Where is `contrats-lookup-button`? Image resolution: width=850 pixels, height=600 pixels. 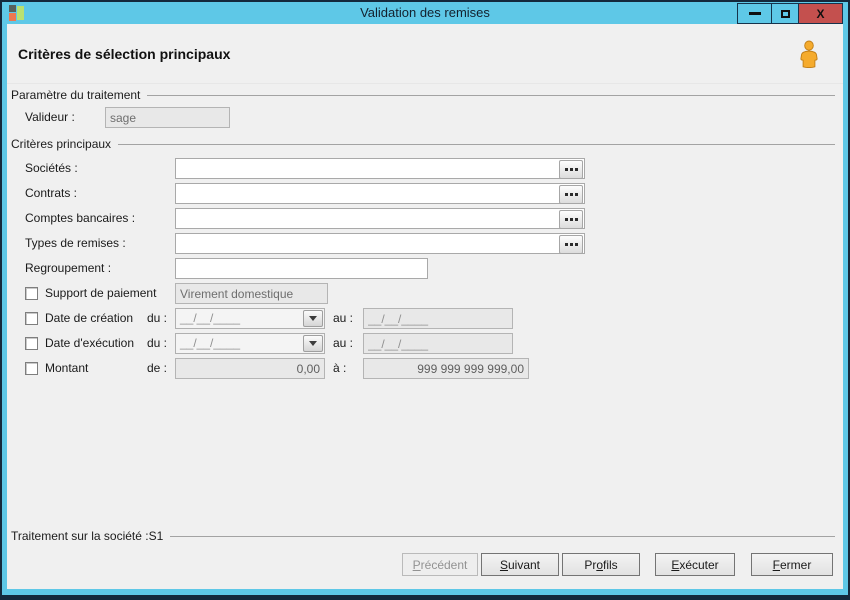 contrats-lookup-button is located at coordinates (571, 194).